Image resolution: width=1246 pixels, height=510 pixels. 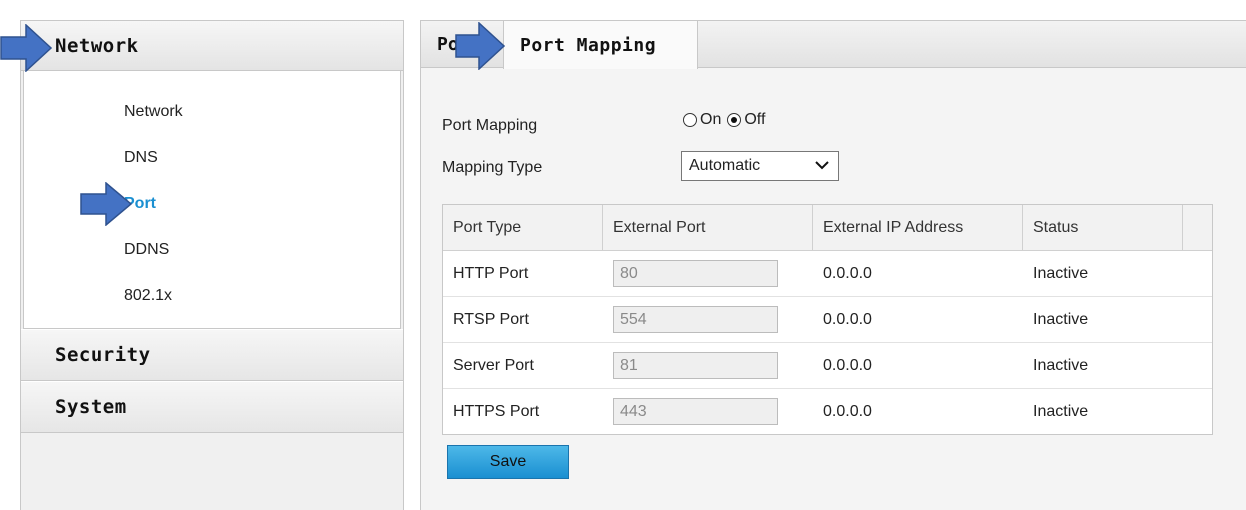 I want to click on sidebar-header-label: Network, so click(x=97, y=45).